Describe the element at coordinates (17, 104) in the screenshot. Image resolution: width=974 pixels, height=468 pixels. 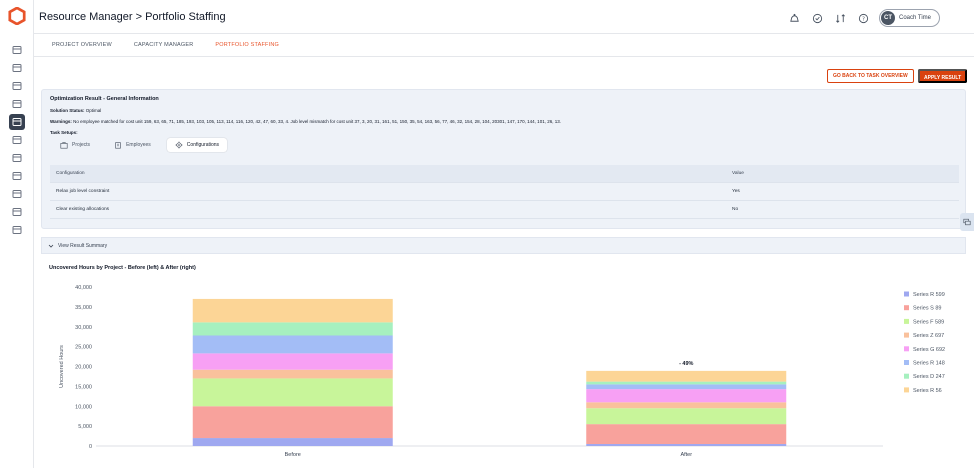
I see `org-icon` at that location.